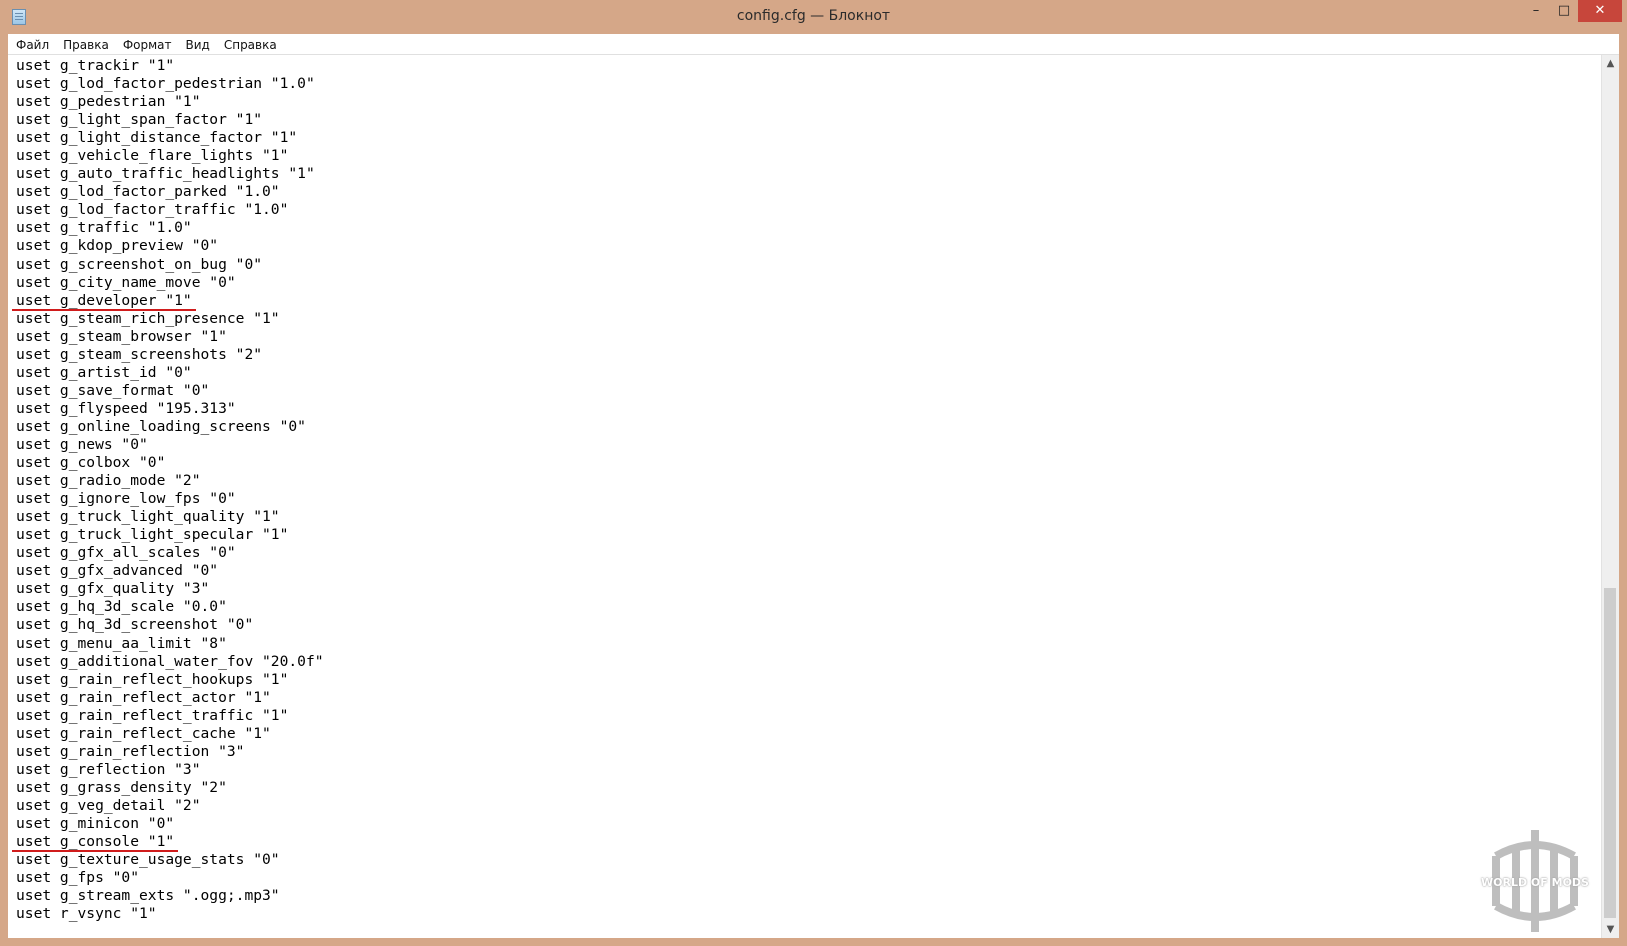 The width and height of the screenshot is (1627, 946). Describe the element at coordinates (170, 517) in the screenshot. I see `text-line: uset g_truck_light_quality "1"` at that location.